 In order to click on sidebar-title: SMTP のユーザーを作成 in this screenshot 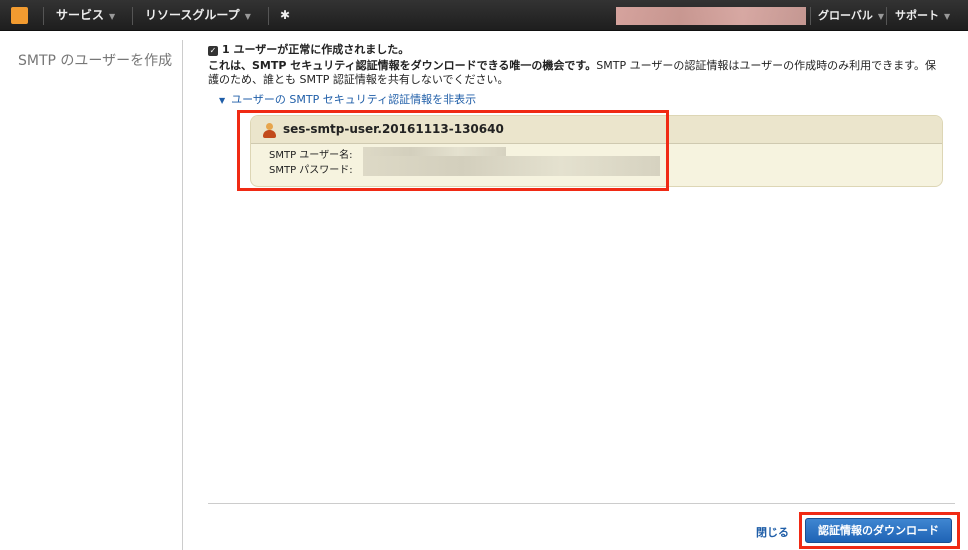, I will do `click(95, 61)`.